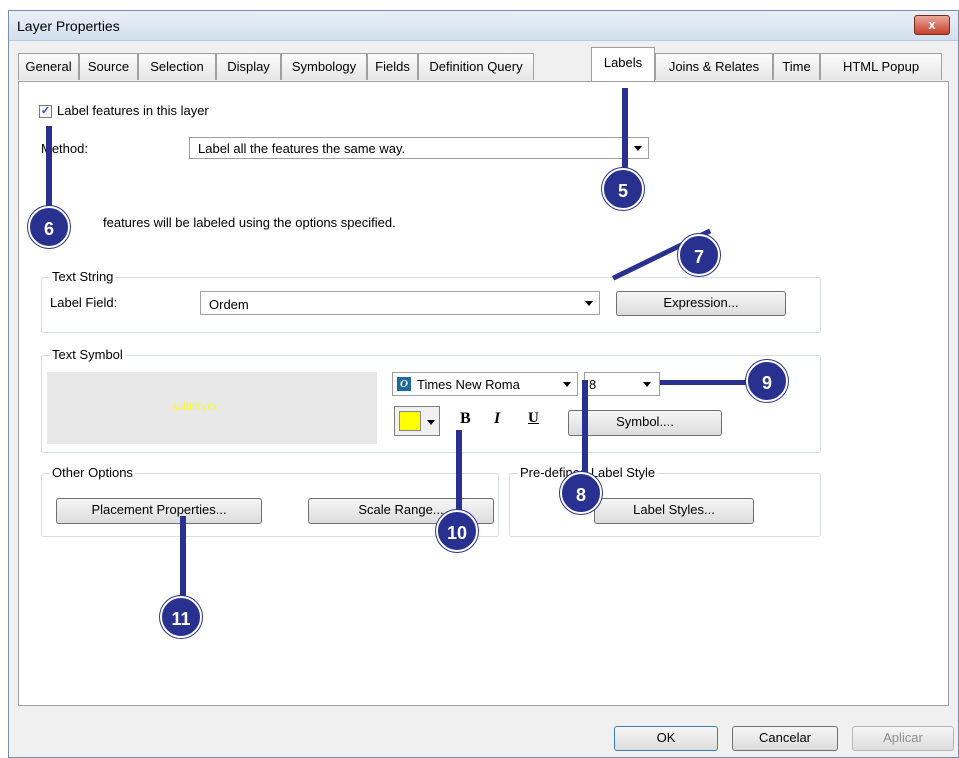 This screenshot has width=959, height=758. Describe the element at coordinates (622, 384) in the screenshot. I see `font-size-dropdown: 8` at that location.